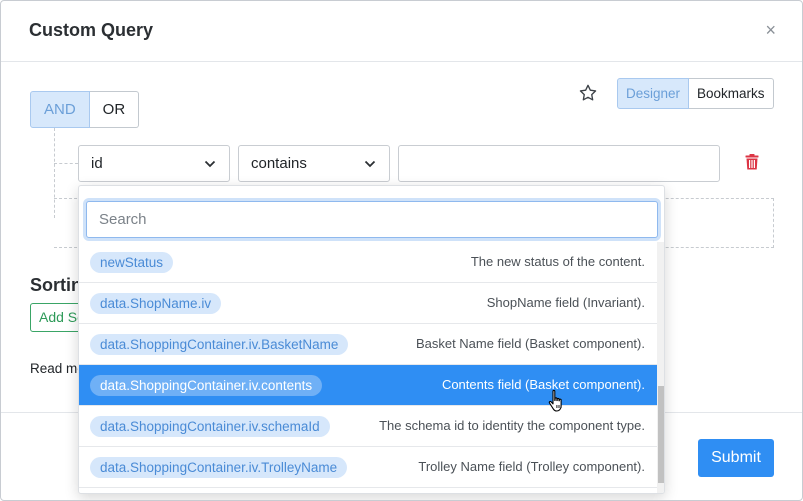 This screenshot has width=803, height=501. Describe the element at coordinates (661, 434) in the screenshot. I see `scrollbar-thumb` at that location.